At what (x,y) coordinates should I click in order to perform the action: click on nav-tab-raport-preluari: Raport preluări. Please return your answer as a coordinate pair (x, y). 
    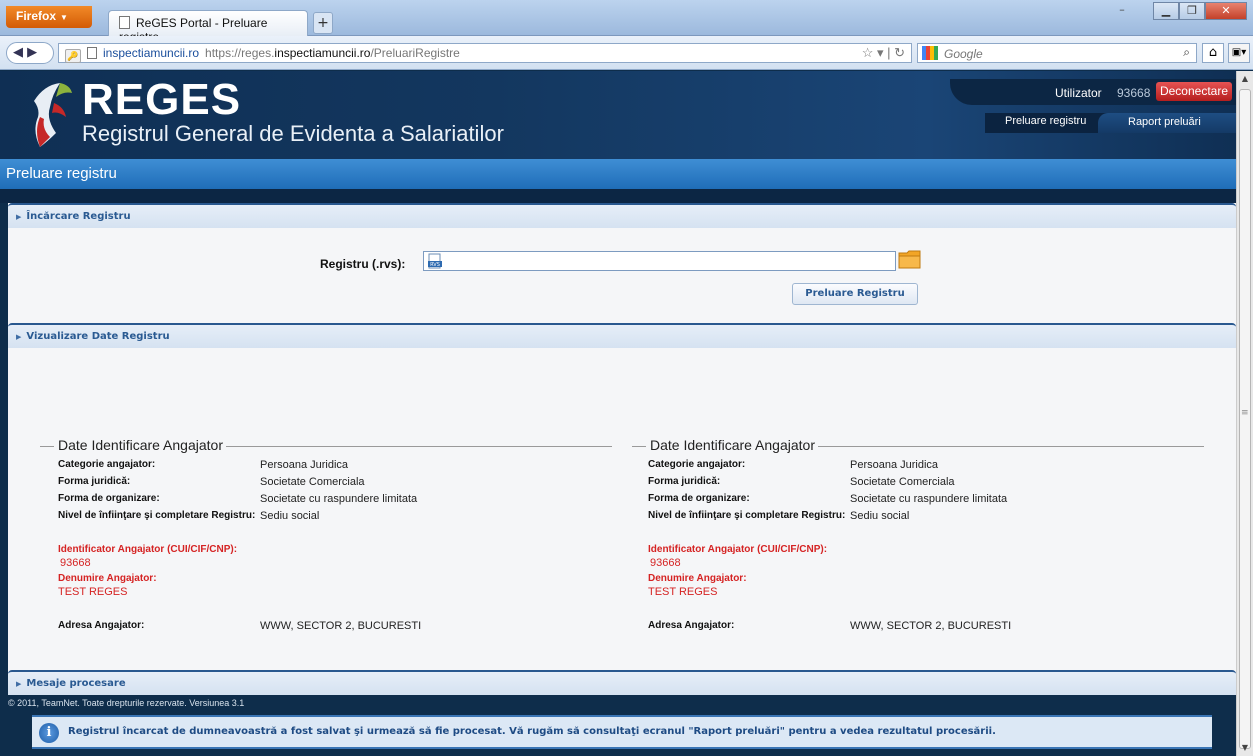
    Looking at the image, I should click on (1167, 123).